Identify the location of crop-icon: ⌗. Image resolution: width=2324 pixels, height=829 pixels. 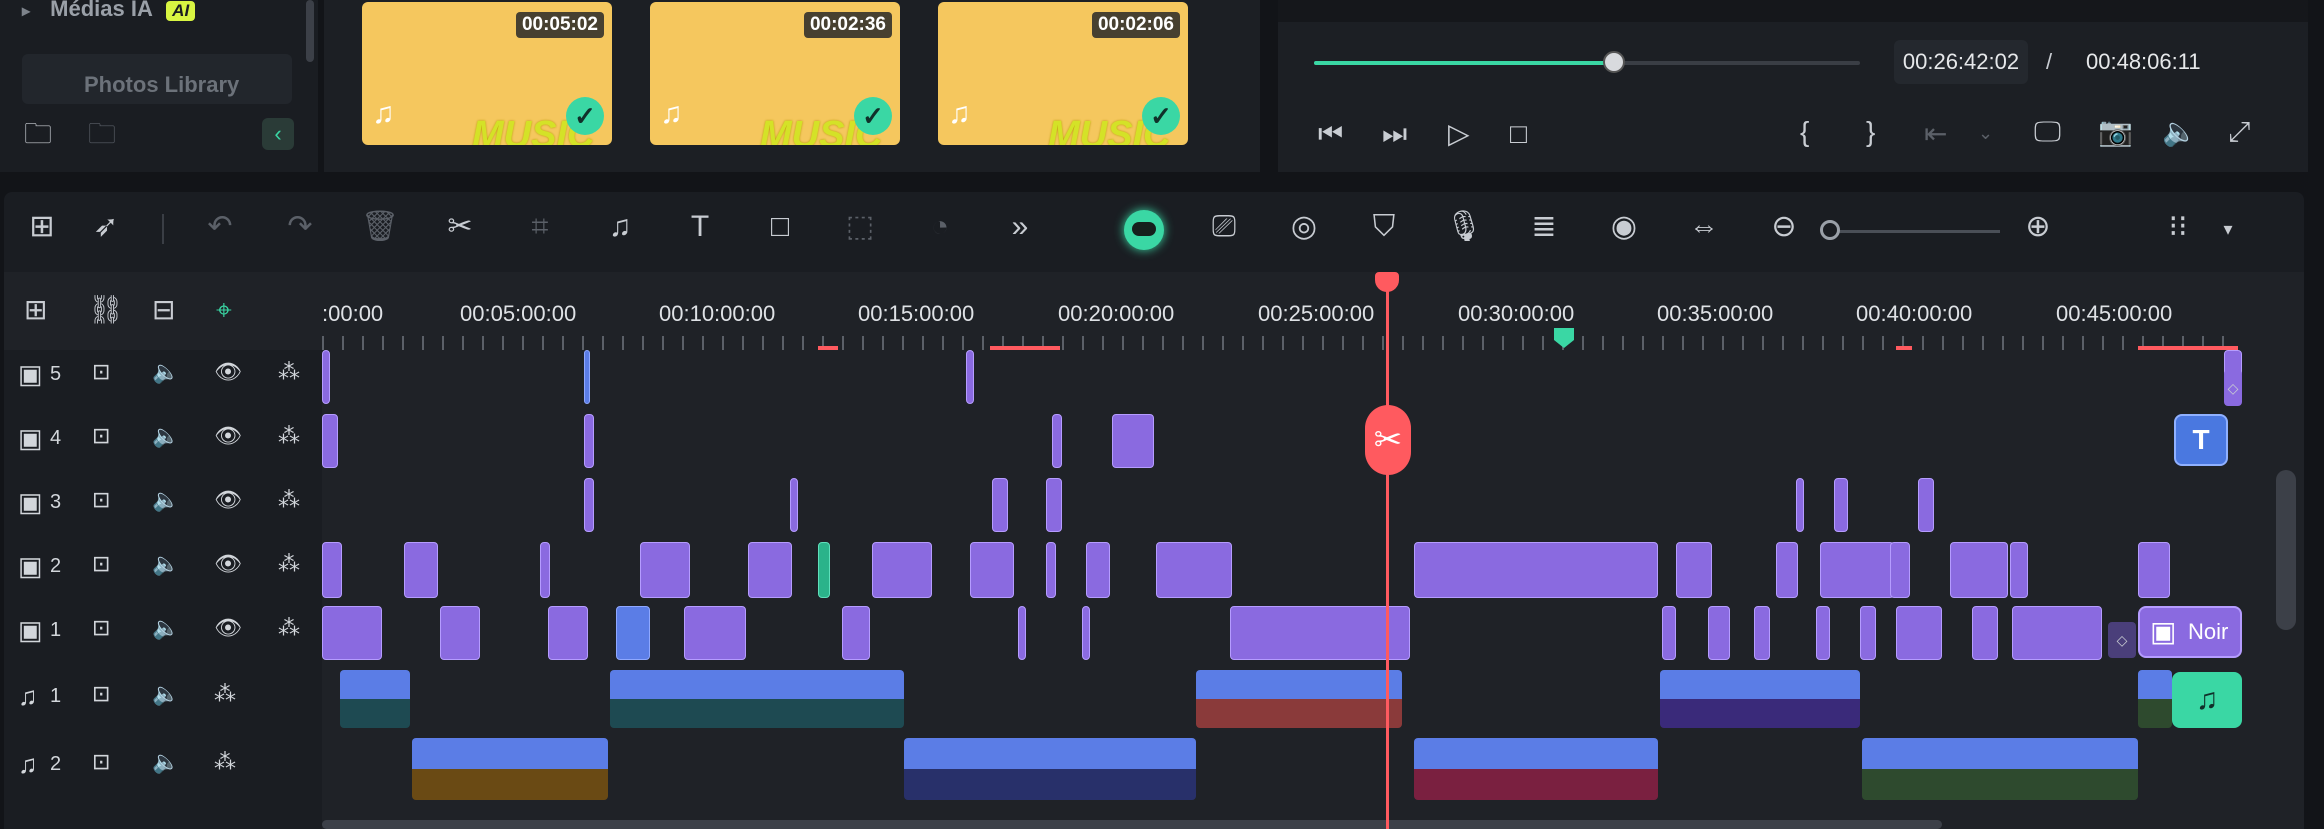
(540, 227).